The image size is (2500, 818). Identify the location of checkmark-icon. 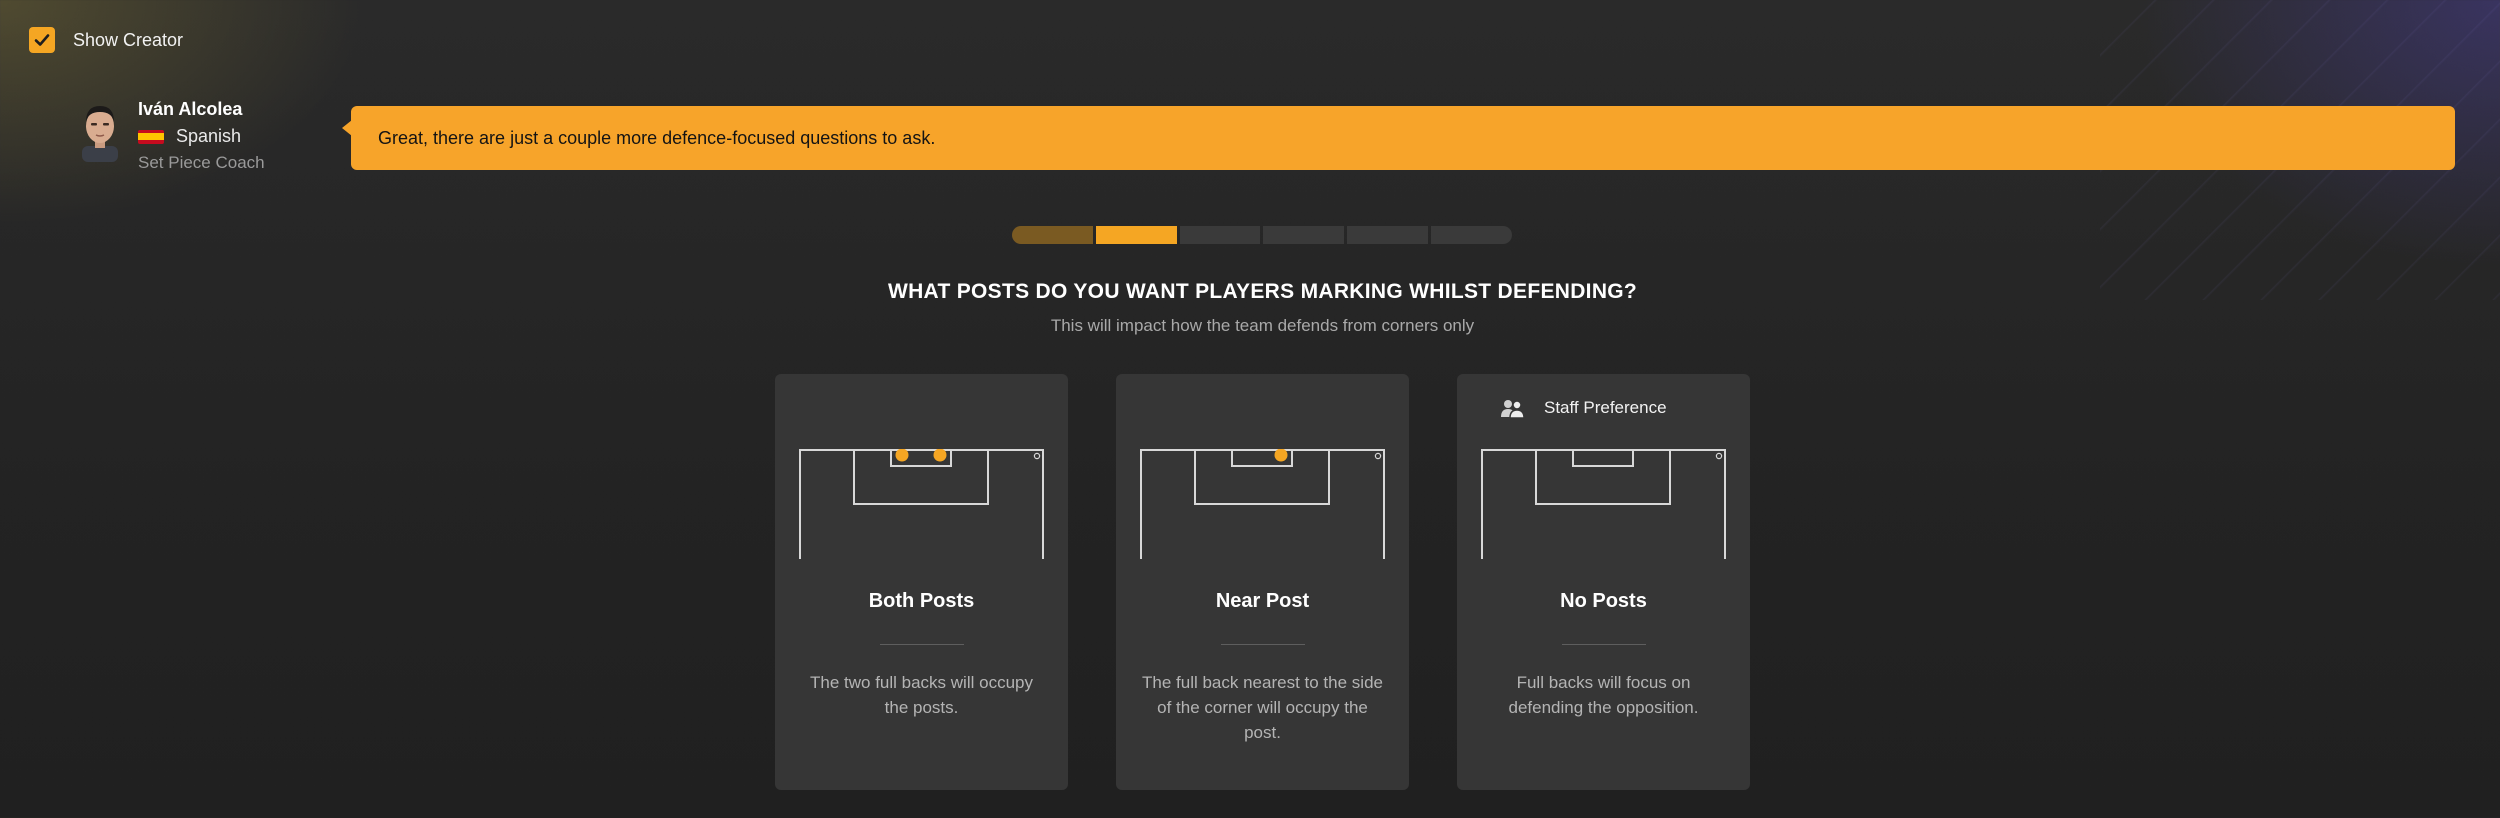
(42, 40).